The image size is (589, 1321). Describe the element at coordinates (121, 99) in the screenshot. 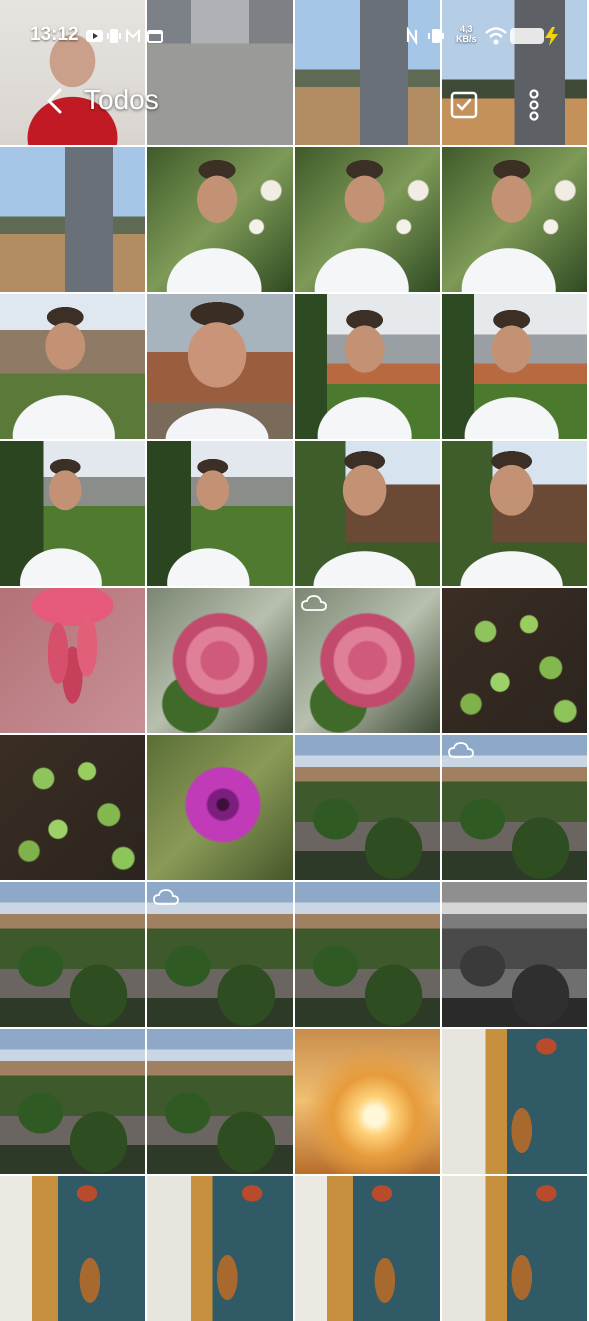

I see `page-title: Todos` at that location.